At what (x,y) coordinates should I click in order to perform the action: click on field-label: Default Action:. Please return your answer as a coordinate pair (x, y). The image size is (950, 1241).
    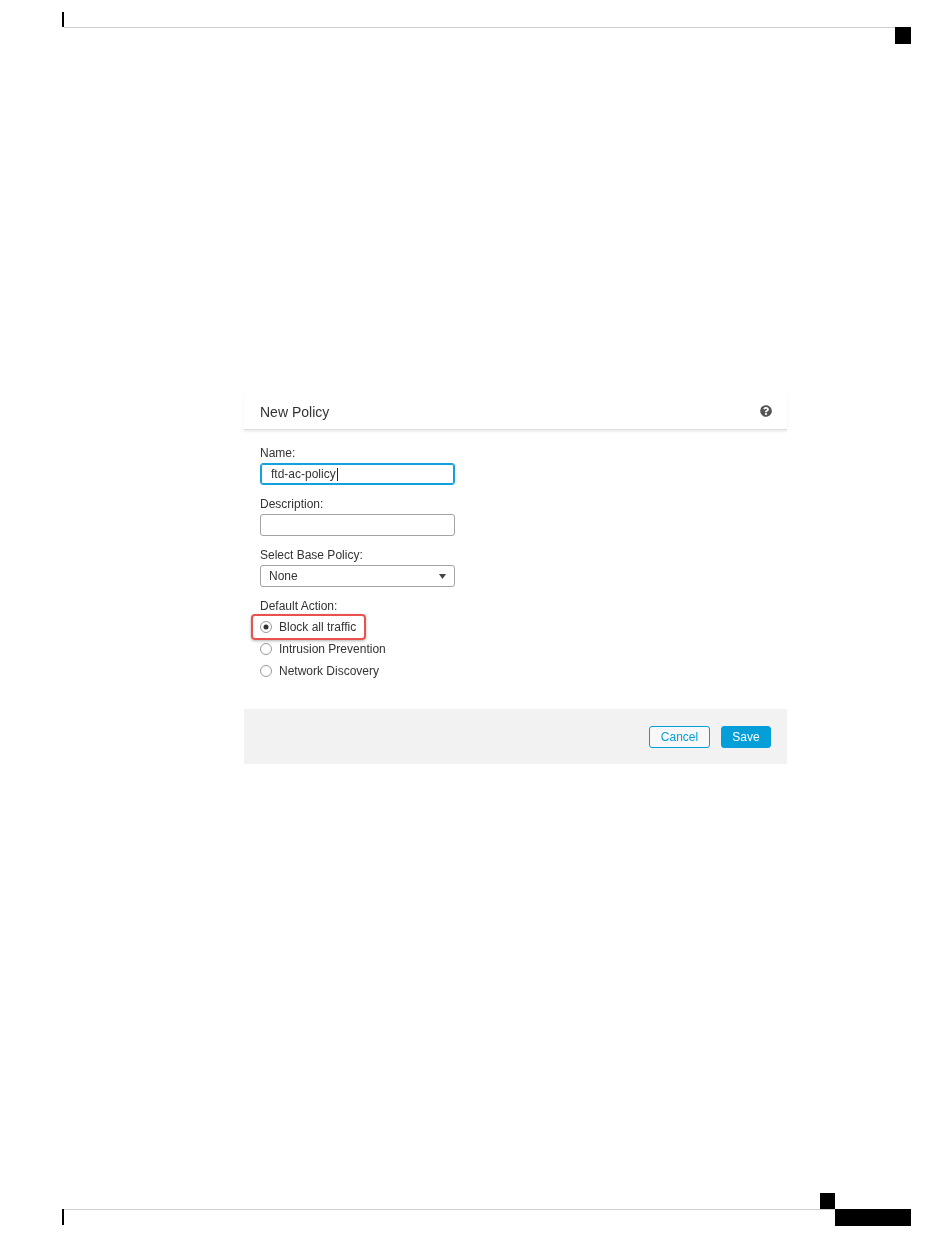
    Looking at the image, I should click on (299, 606).